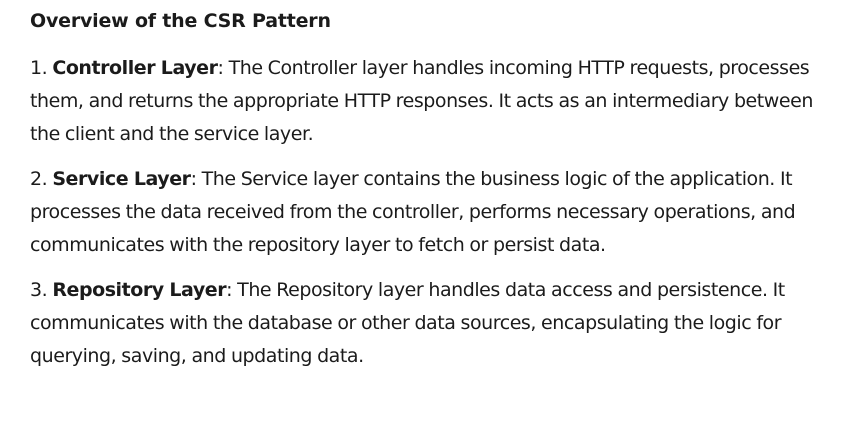  What do you see at coordinates (139, 290) in the screenshot?
I see `list-item-term: Repository Layer` at bounding box center [139, 290].